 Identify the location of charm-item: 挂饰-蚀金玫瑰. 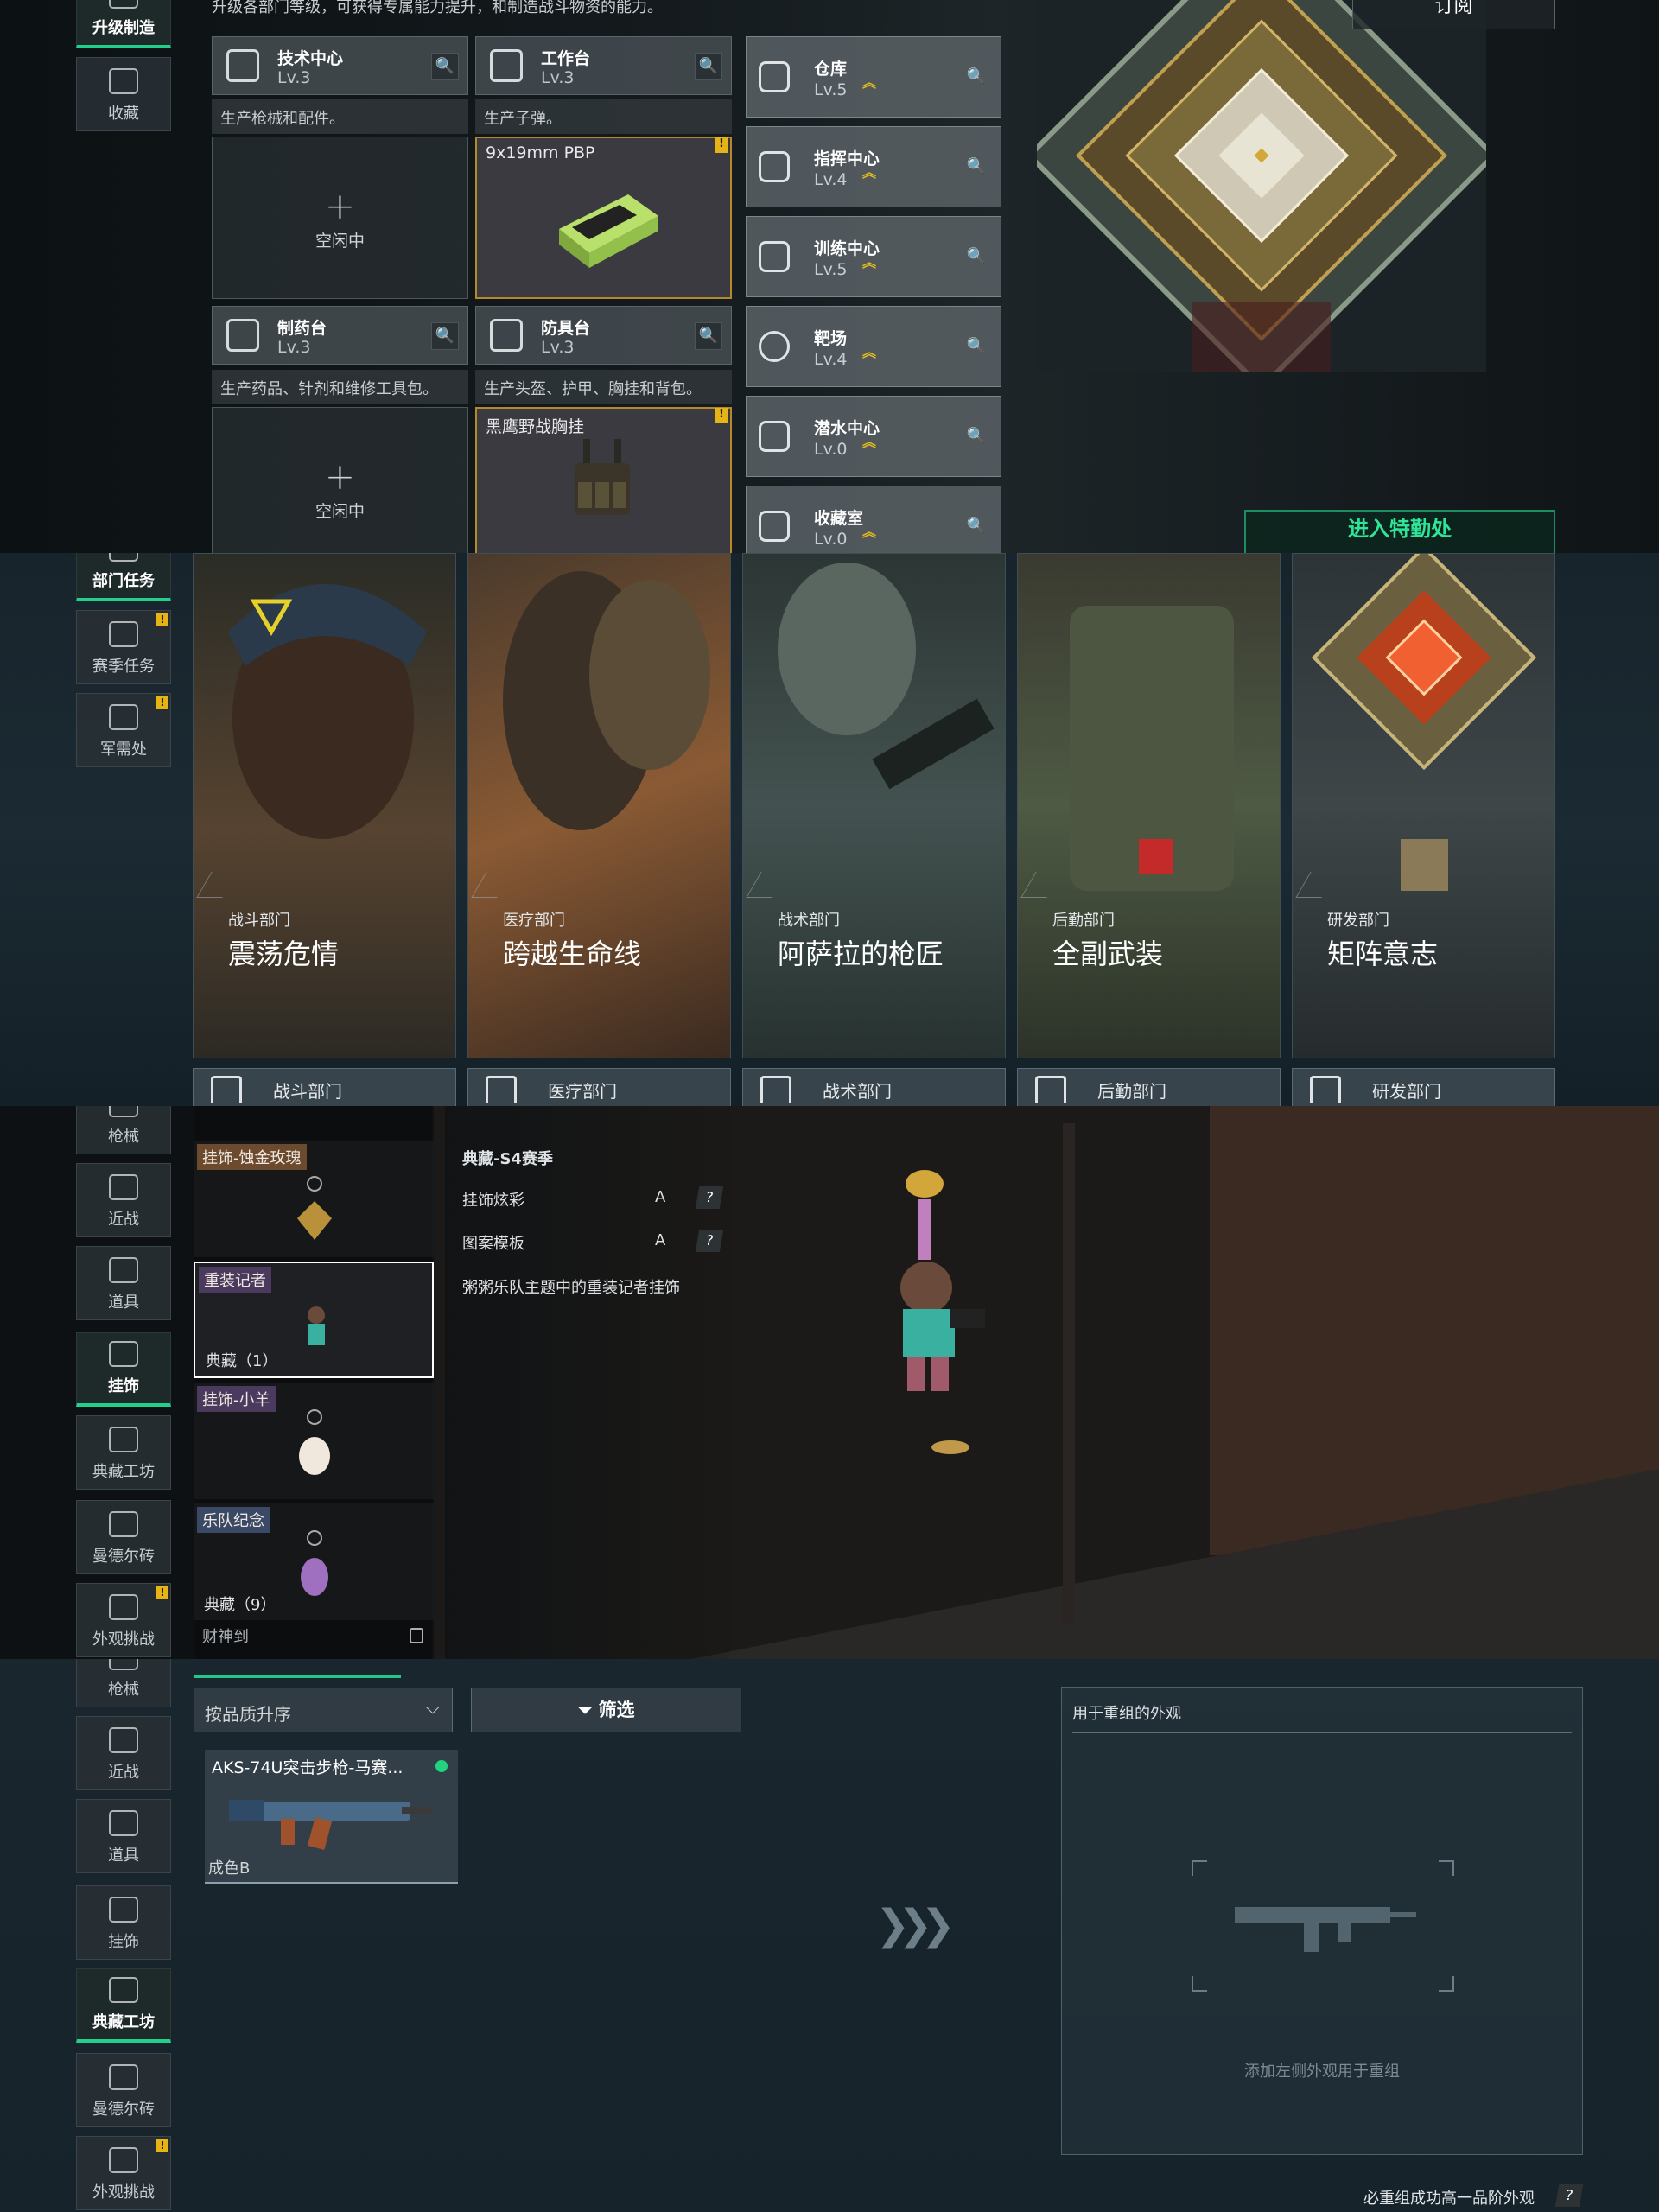
(314, 1199).